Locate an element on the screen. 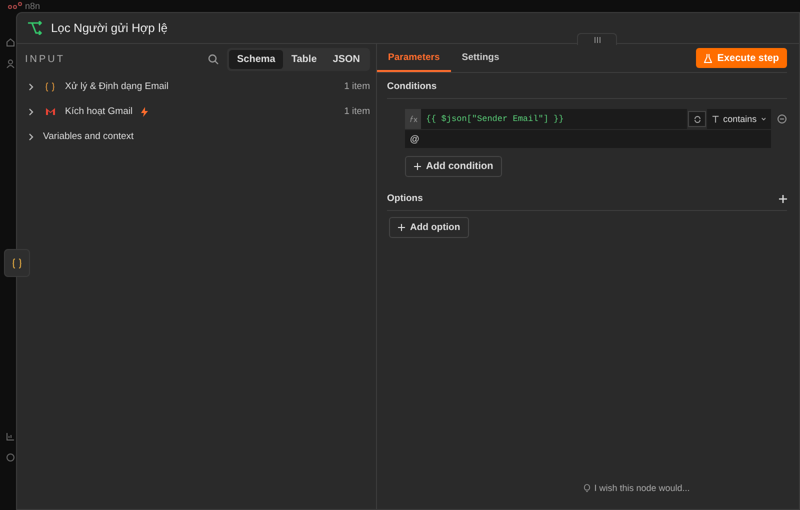 The height and width of the screenshot is (510, 800). remove-icon is located at coordinates (782, 119).